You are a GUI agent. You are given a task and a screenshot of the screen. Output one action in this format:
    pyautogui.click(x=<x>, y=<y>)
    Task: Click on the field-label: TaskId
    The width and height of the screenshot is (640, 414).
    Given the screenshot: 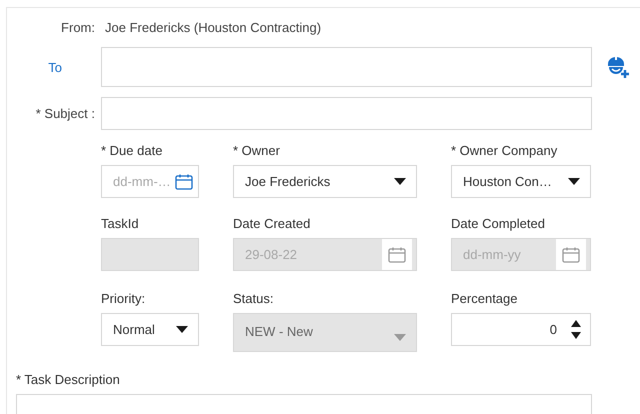 What is the action you would take?
    pyautogui.click(x=120, y=224)
    